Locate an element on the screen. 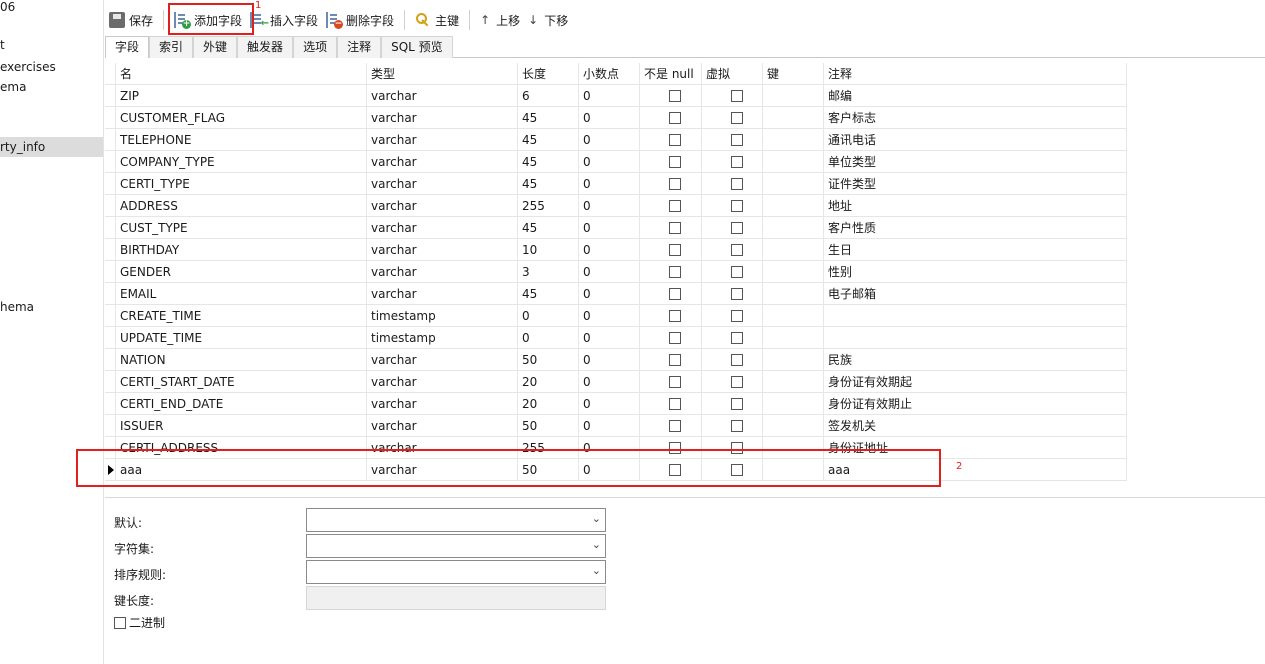 This screenshot has width=1265, height=664. table-row: GENDER varchar 3 0 性别 is located at coordinates (616, 272).